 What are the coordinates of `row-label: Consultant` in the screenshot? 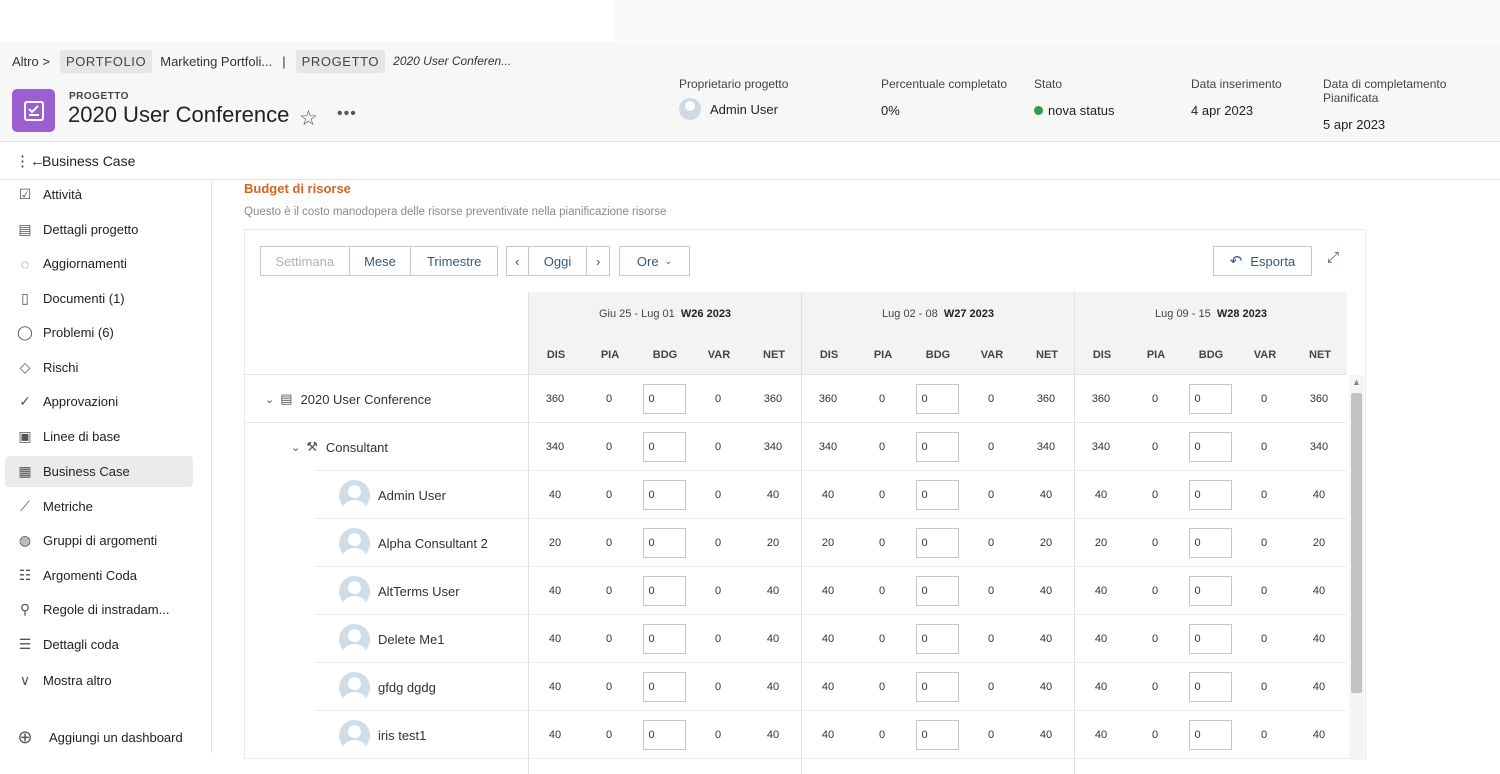 It's located at (357, 447).